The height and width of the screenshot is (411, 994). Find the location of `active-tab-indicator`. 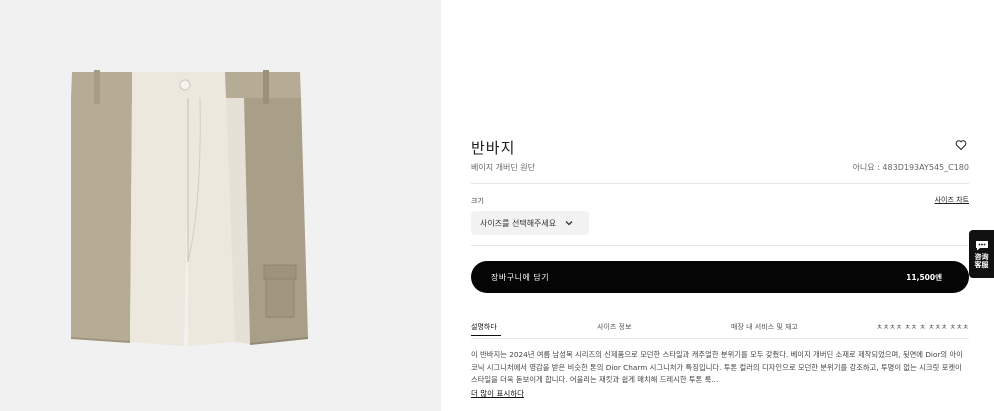

active-tab-indicator is located at coordinates (486, 335).